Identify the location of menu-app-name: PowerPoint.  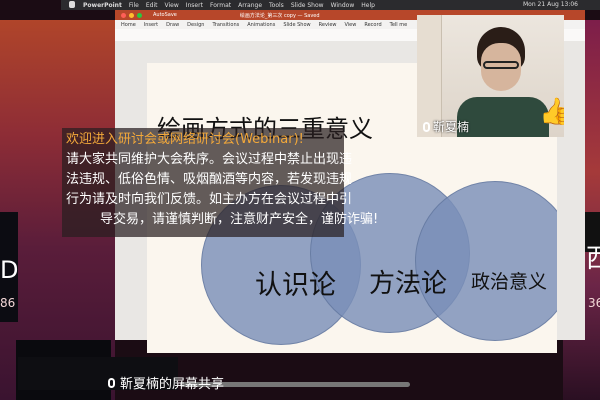
(102, 5).